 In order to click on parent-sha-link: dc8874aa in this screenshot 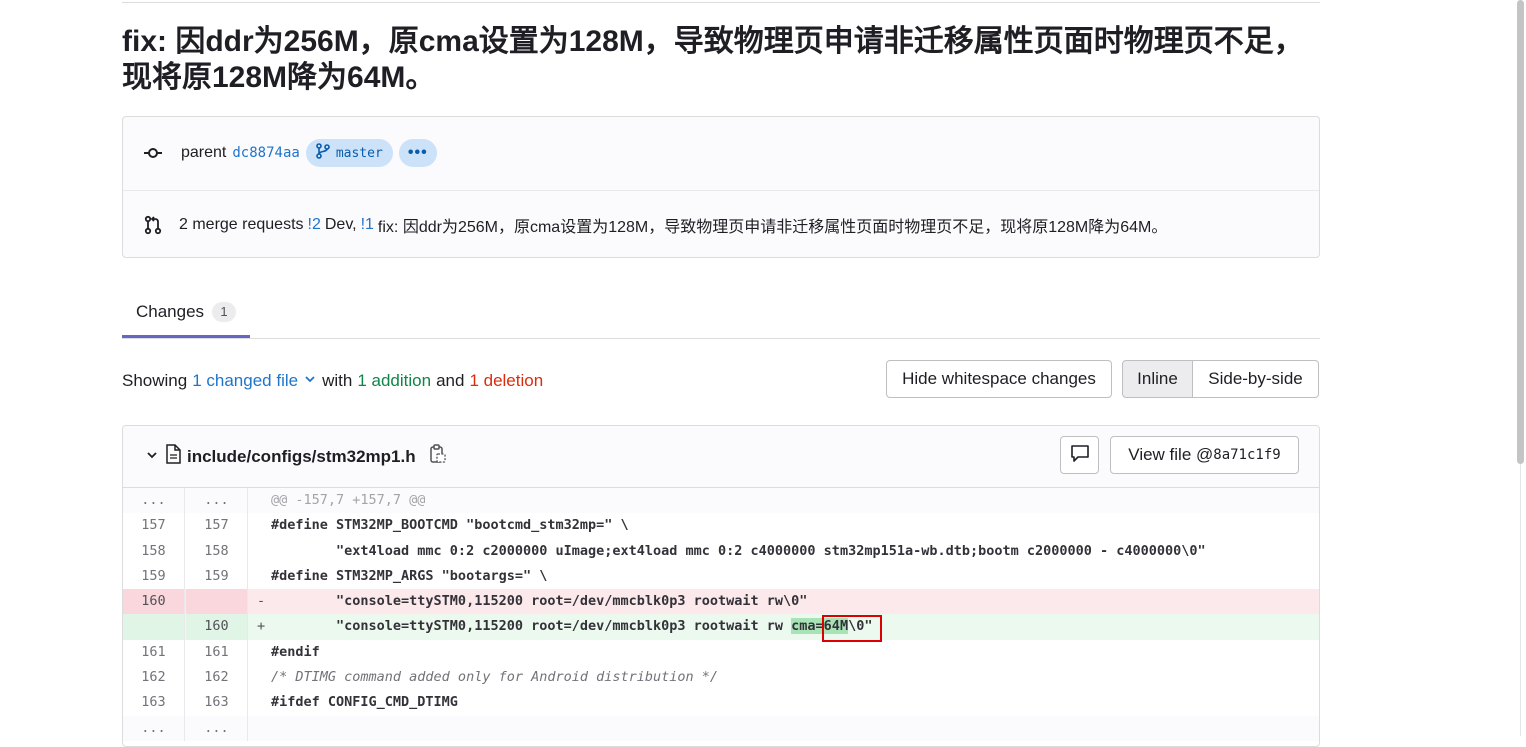, I will do `click(265, 153)`.